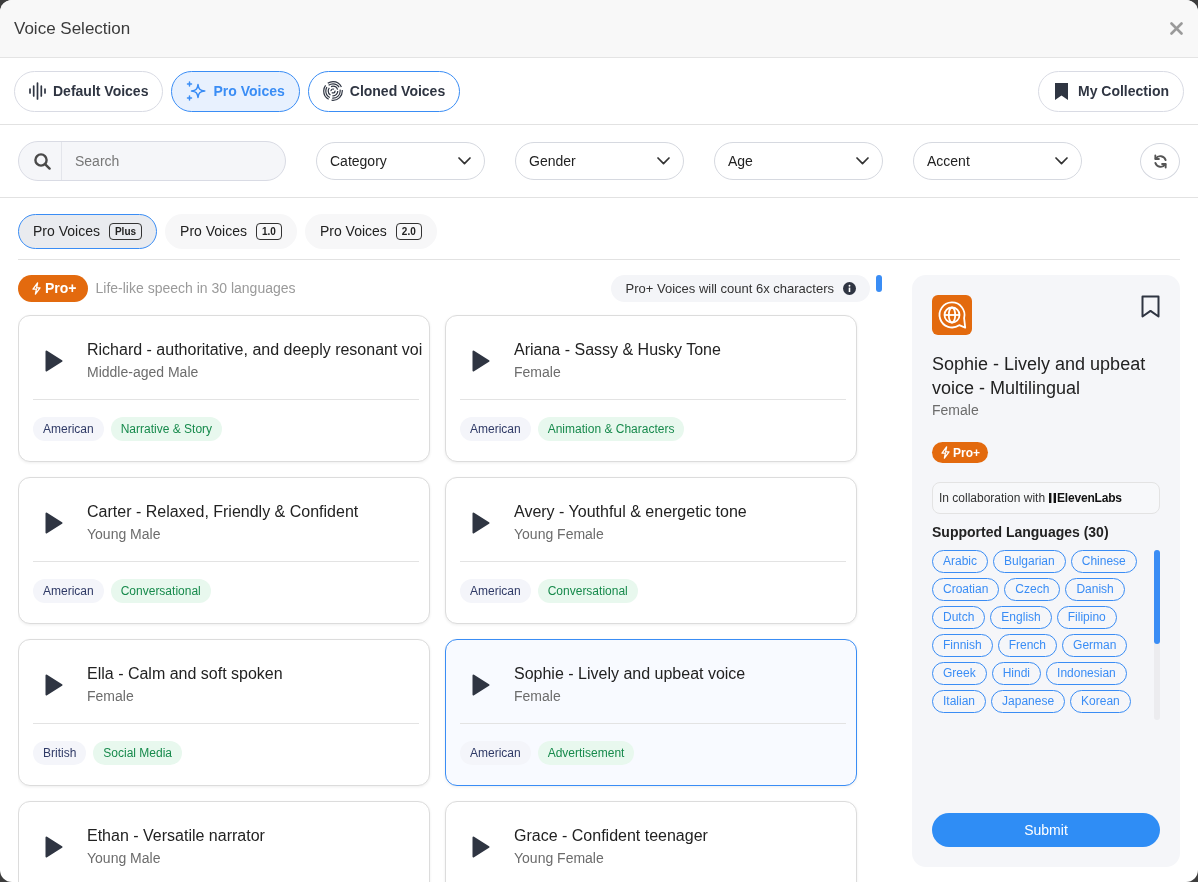 The image size is (1198, 882). I want to click on voice-card: Avery - Youthful & energetic tone Young Female American Conversational, so click(651, 550).